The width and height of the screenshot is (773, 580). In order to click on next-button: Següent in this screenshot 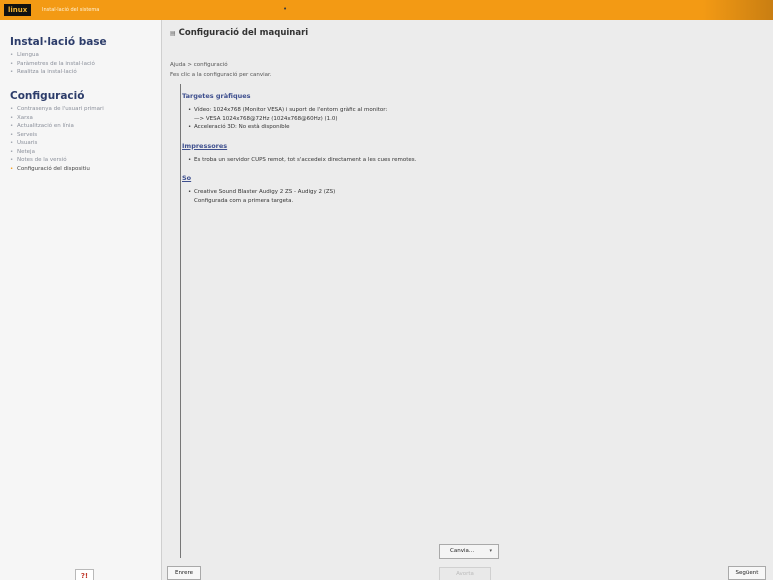, I will do `click(747, 573)`.